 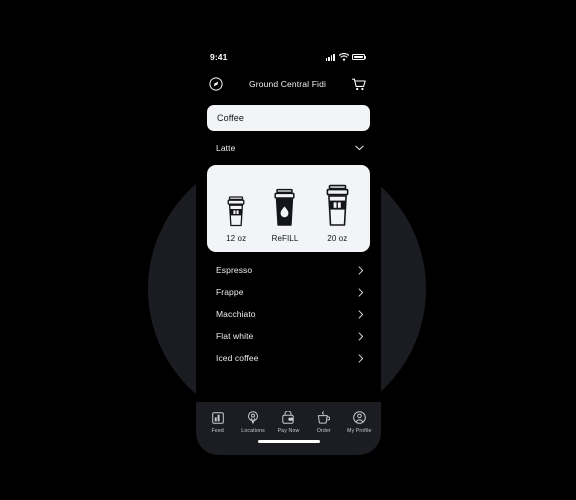 What do you see at coordinates (288, 148) in the screenshot?
I see `variant-dropdown: Latte` at bounding box center [288, 148].